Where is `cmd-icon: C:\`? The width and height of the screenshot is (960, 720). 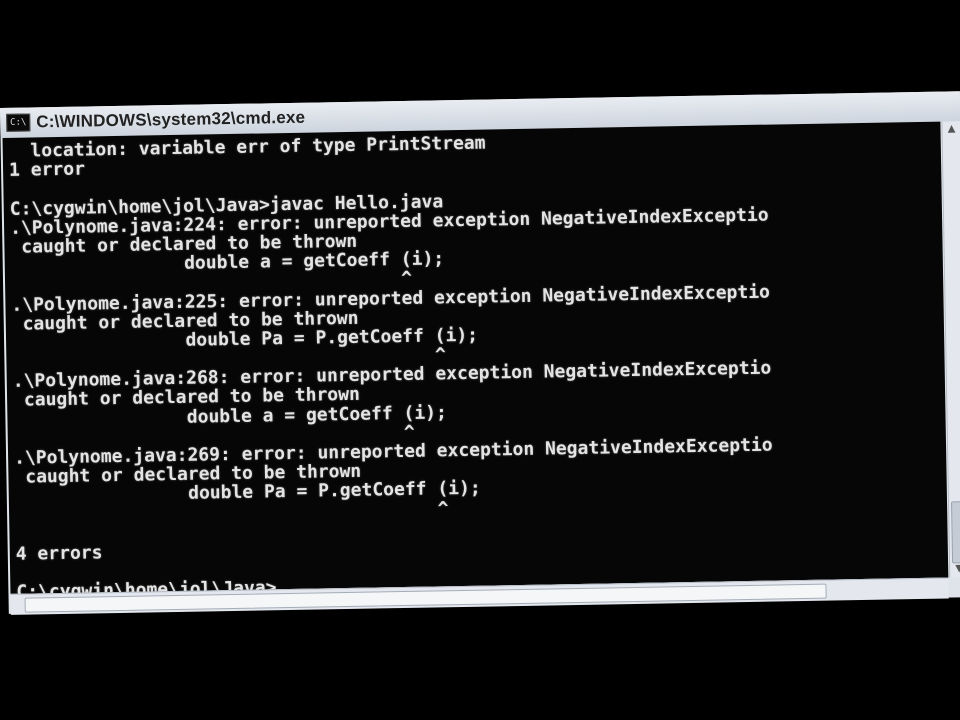
cmd-icon: C:\ is located at coordinates (18, 122).